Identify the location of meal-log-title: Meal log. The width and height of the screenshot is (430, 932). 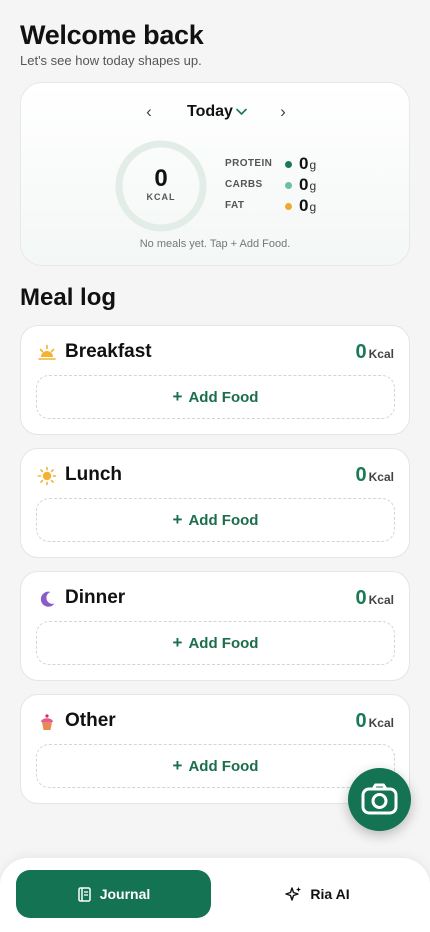
(68, 297).